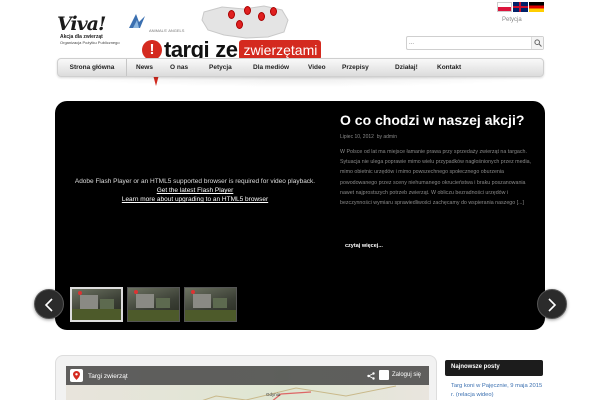 The height and width of the screenshot is (400, 600). I want to click on flag-de-icon, so click(536, 7).